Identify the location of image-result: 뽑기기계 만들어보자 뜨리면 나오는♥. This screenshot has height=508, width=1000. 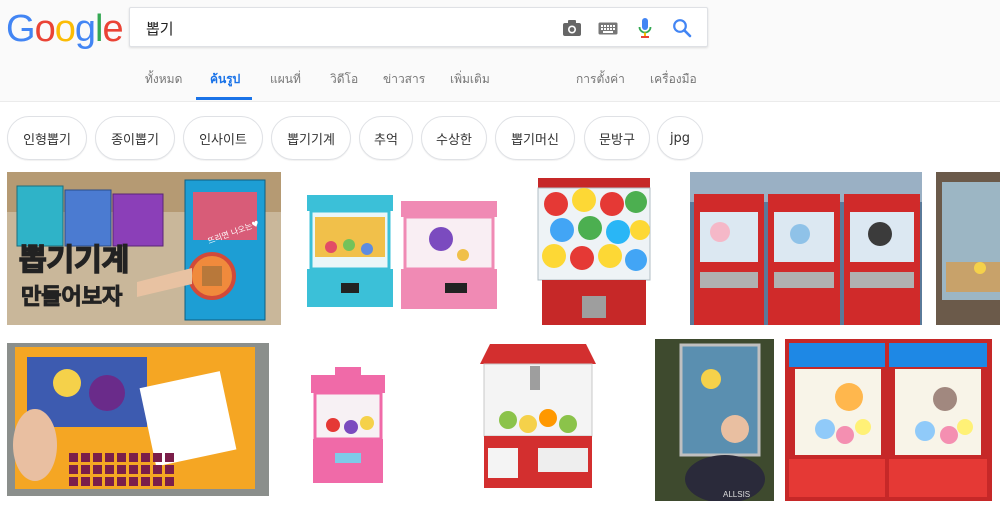
(144, 248).